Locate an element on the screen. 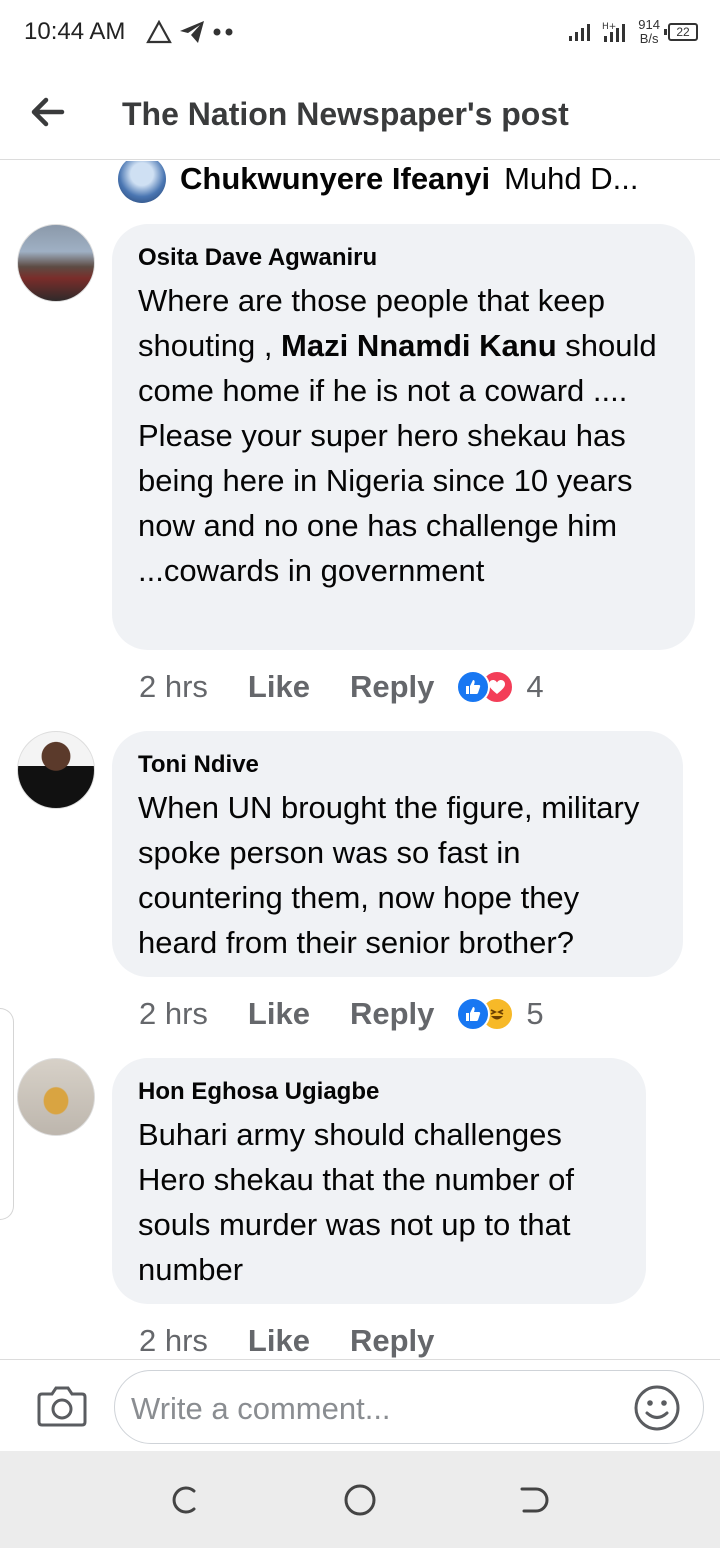 The width and height of the screenshot is (720, 1548). more-dots-icon is located at coordinates (223, 32).